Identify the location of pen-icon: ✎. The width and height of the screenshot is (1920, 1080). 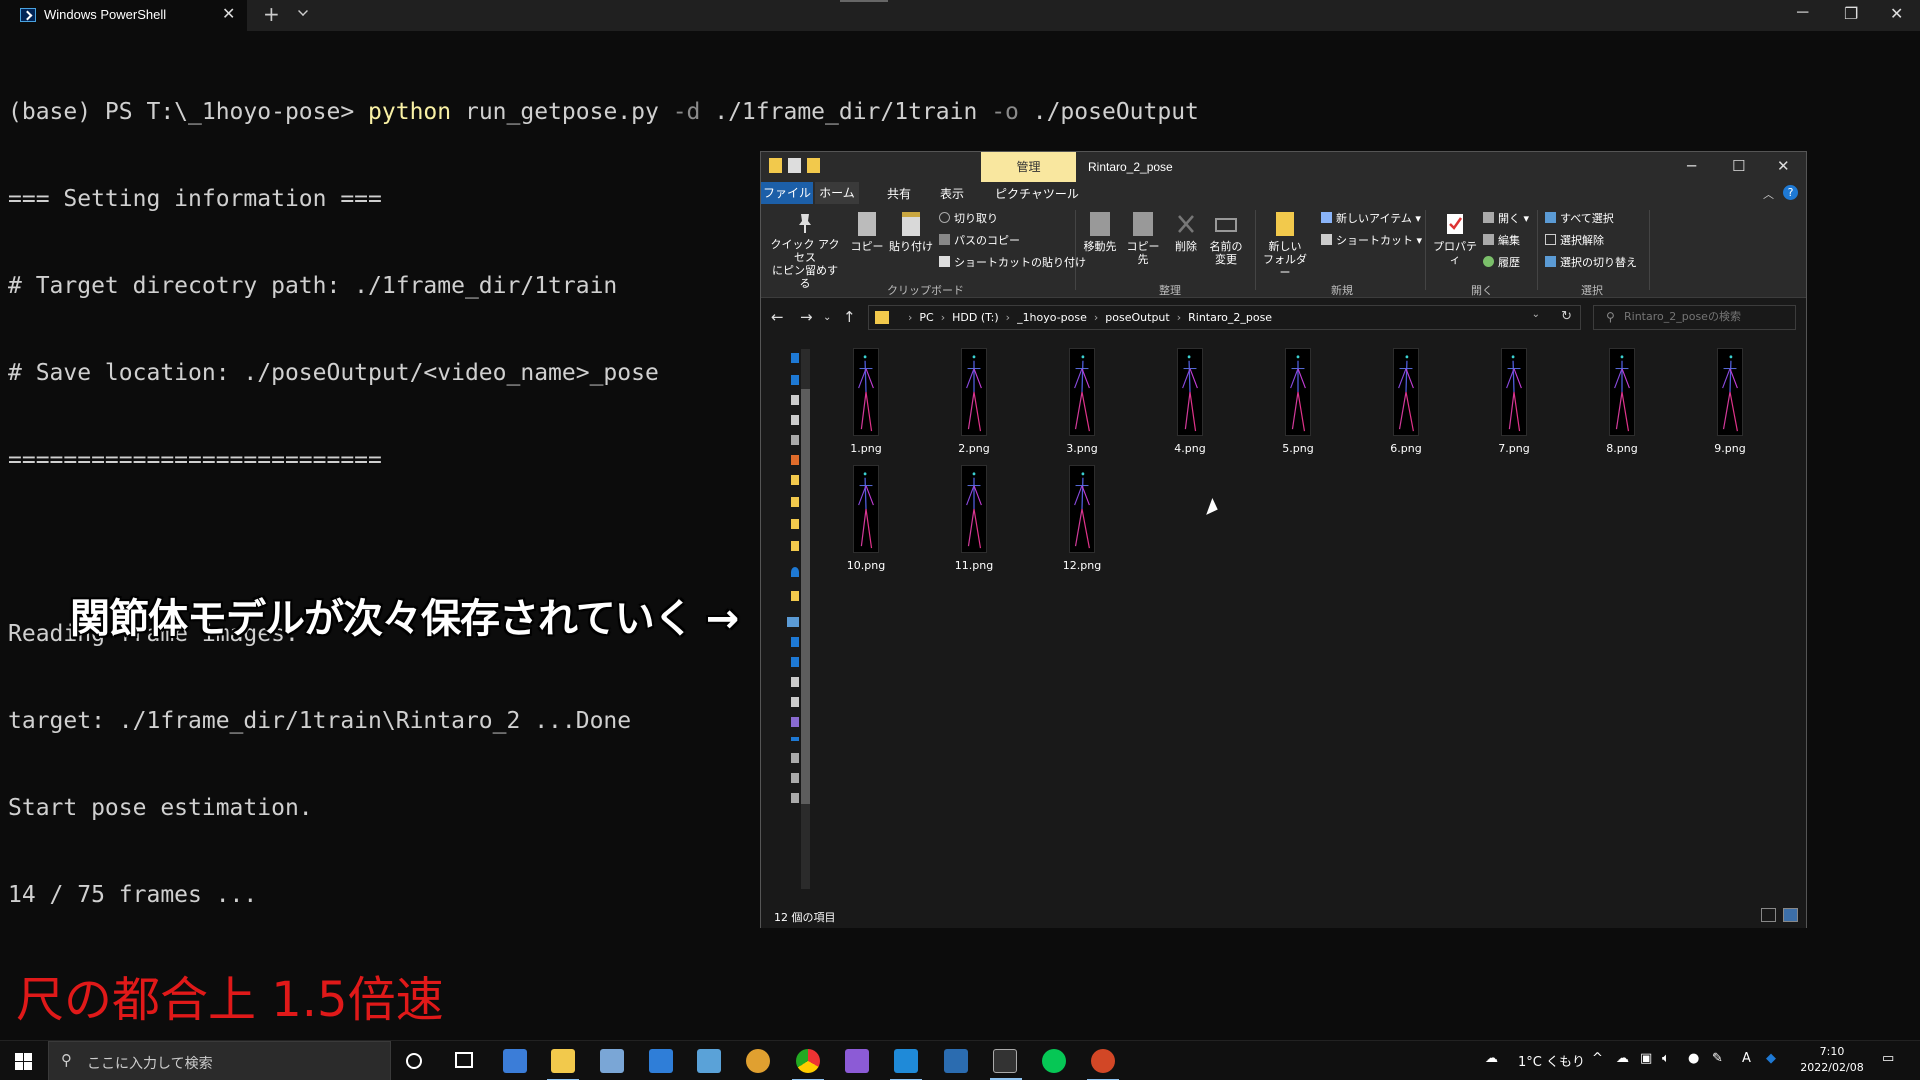
(1717, 1058).